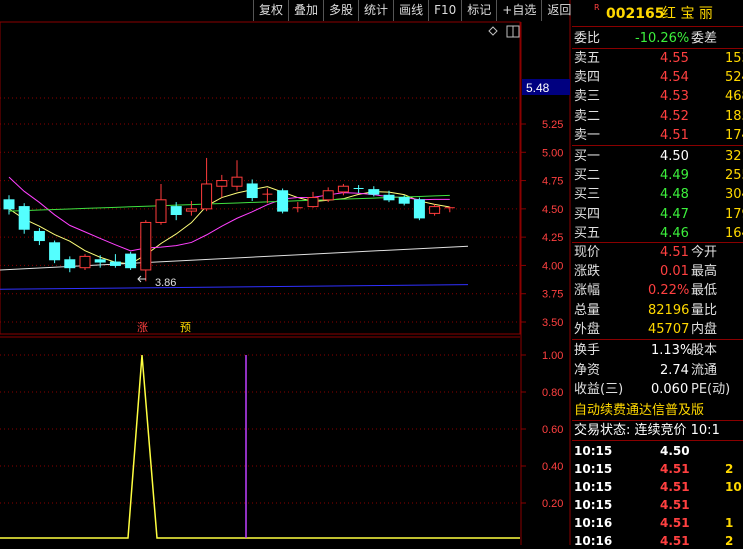 This screenshot has height=549, width=743. What do you see at coordinates (639, 410) in the screenshot?
I see `notice-banner: 自动续费通达信普及版` at bounding box center [639, 410].